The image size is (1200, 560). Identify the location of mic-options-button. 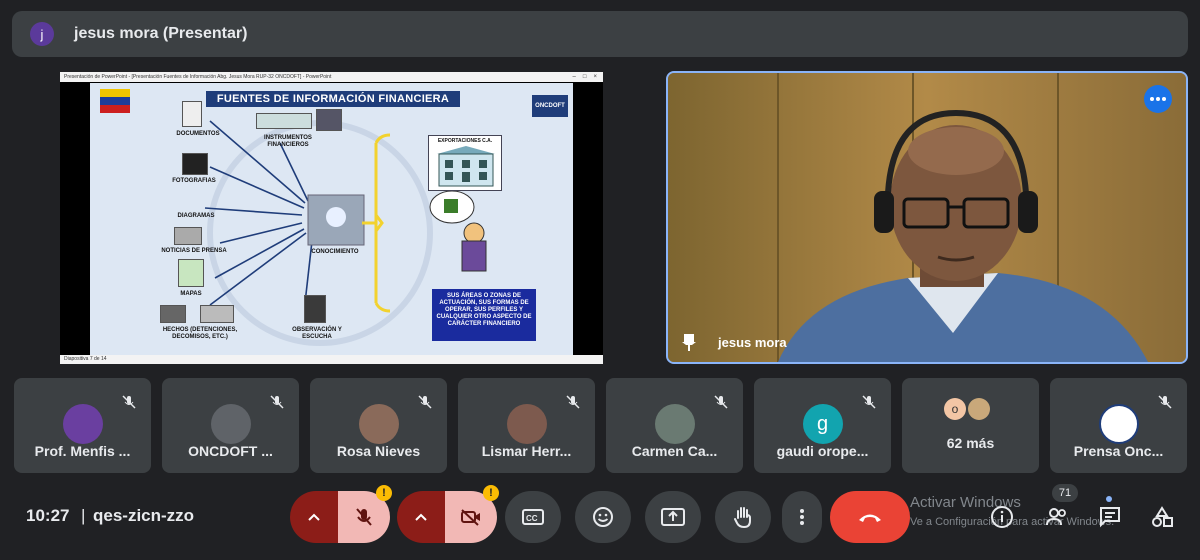
(314, 517).